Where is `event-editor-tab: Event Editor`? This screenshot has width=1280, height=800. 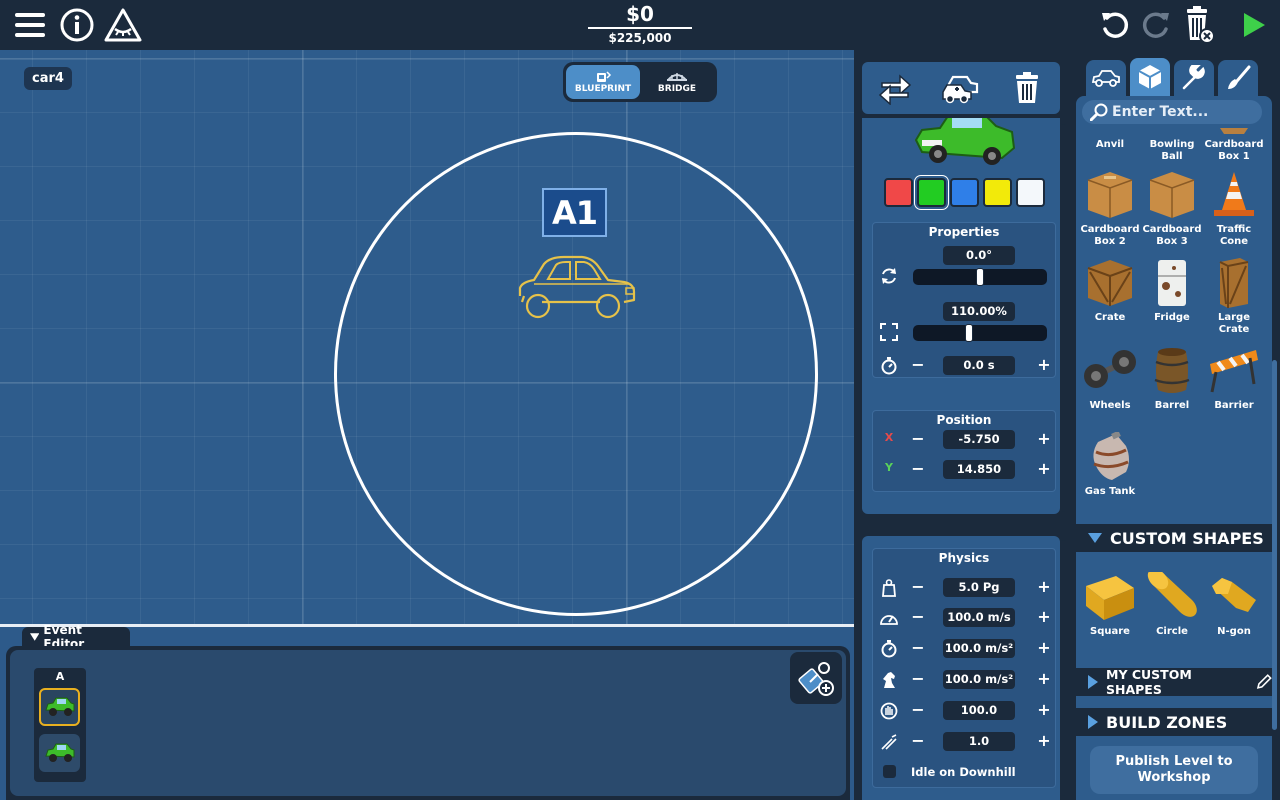
event-editor-tab: Event Editor is located at coordinates (76, 637).